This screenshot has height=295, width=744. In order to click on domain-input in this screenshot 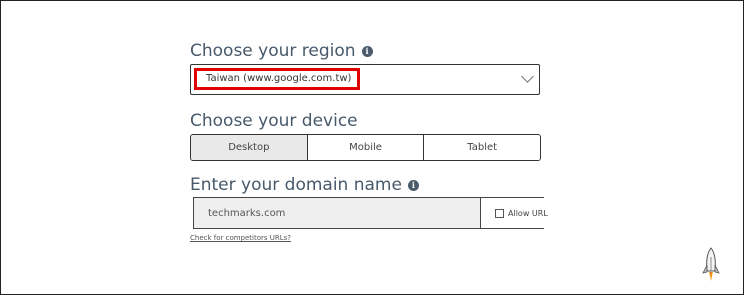, I will do `click(337, 213)`.